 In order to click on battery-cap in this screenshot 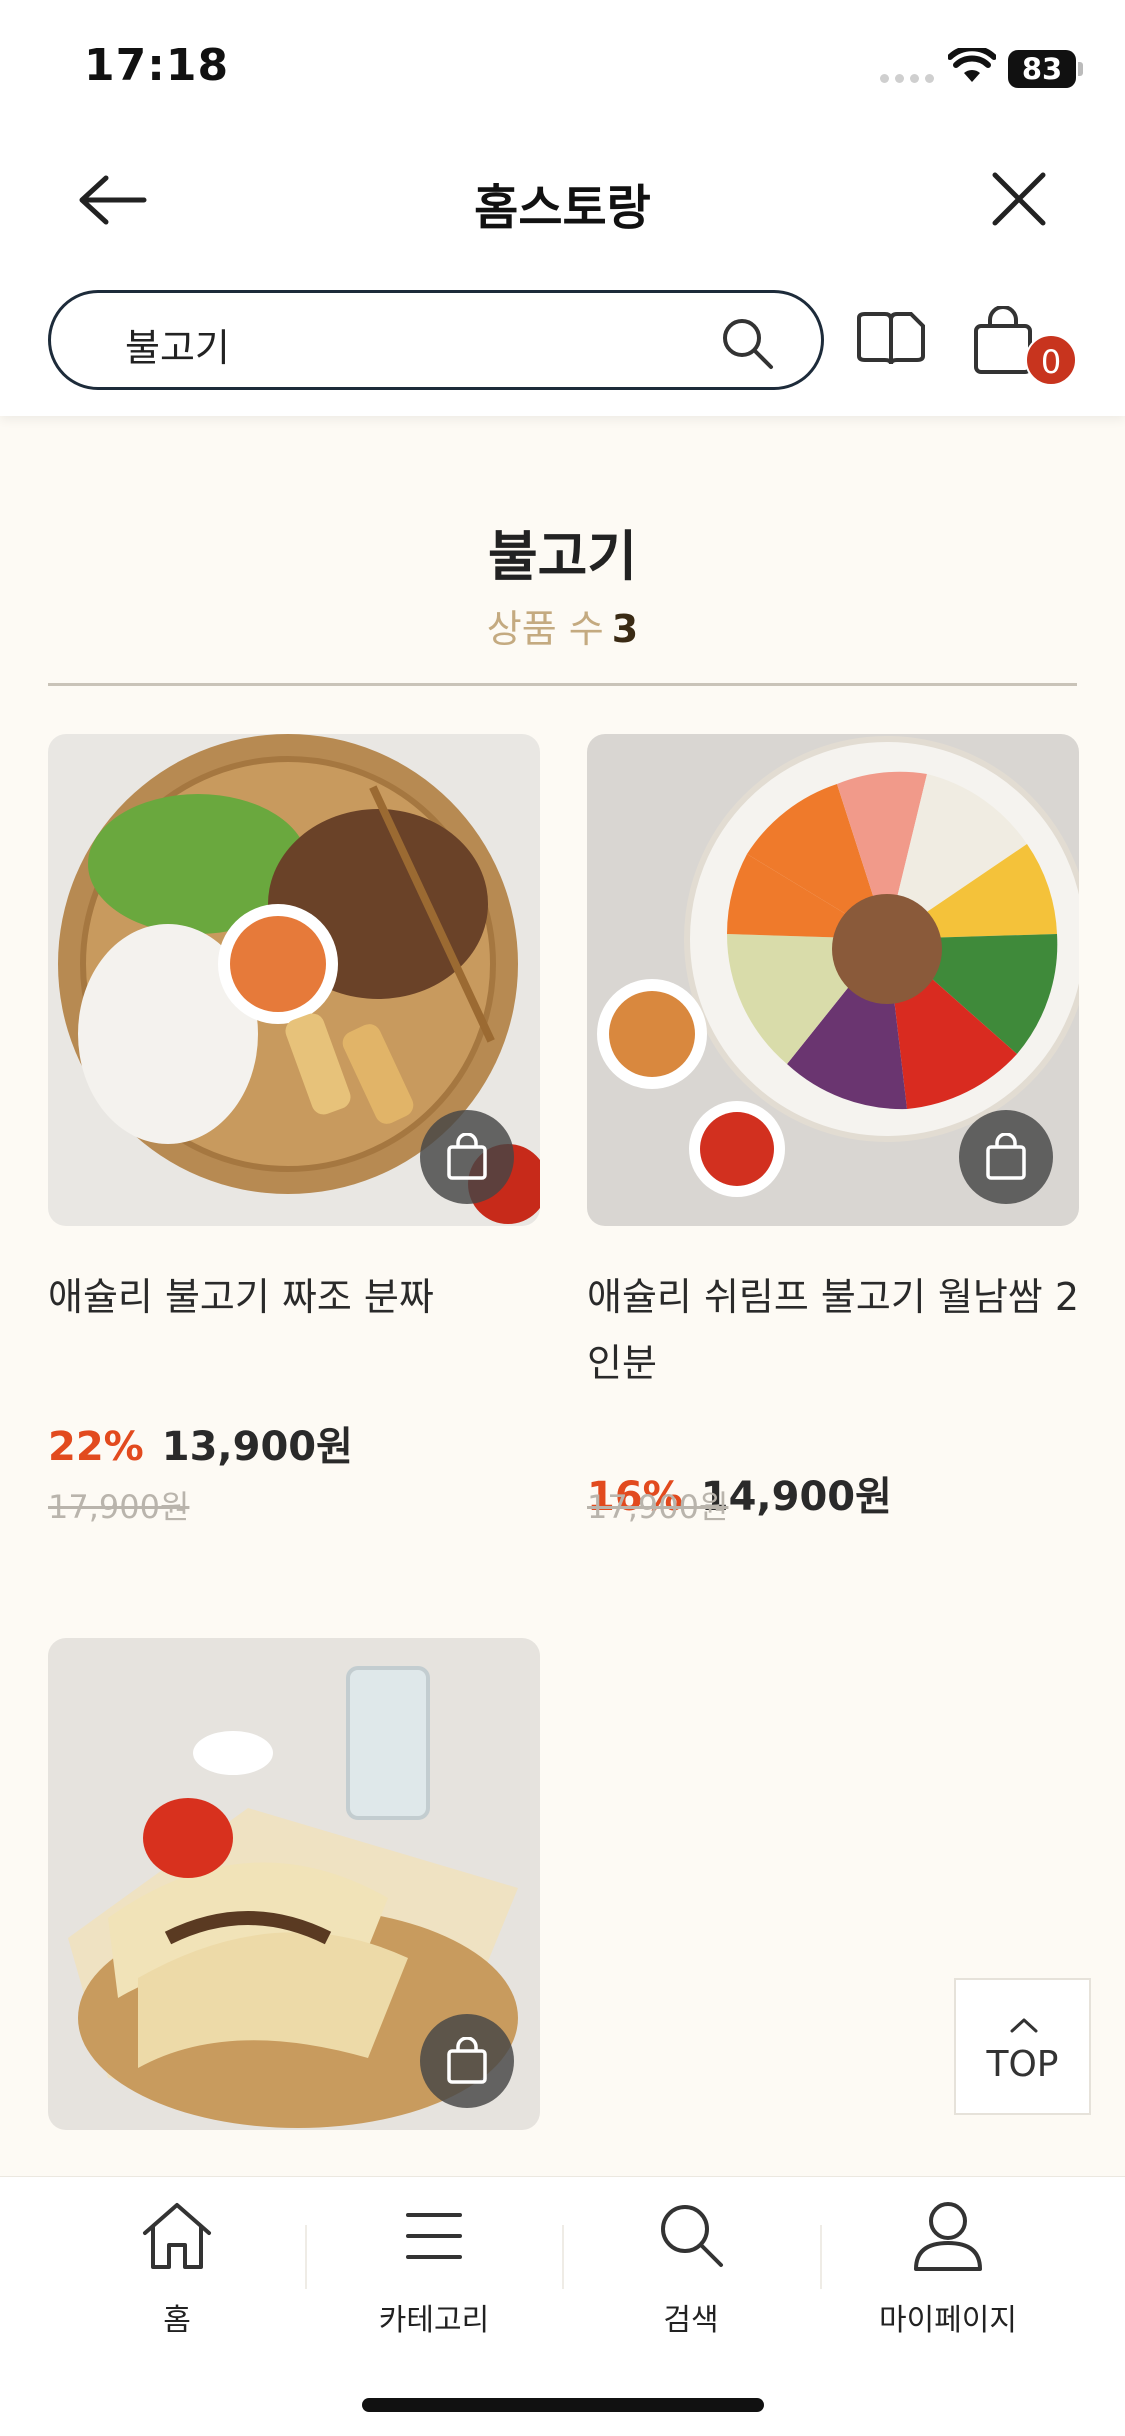, I will do `click(1080, 69)`.